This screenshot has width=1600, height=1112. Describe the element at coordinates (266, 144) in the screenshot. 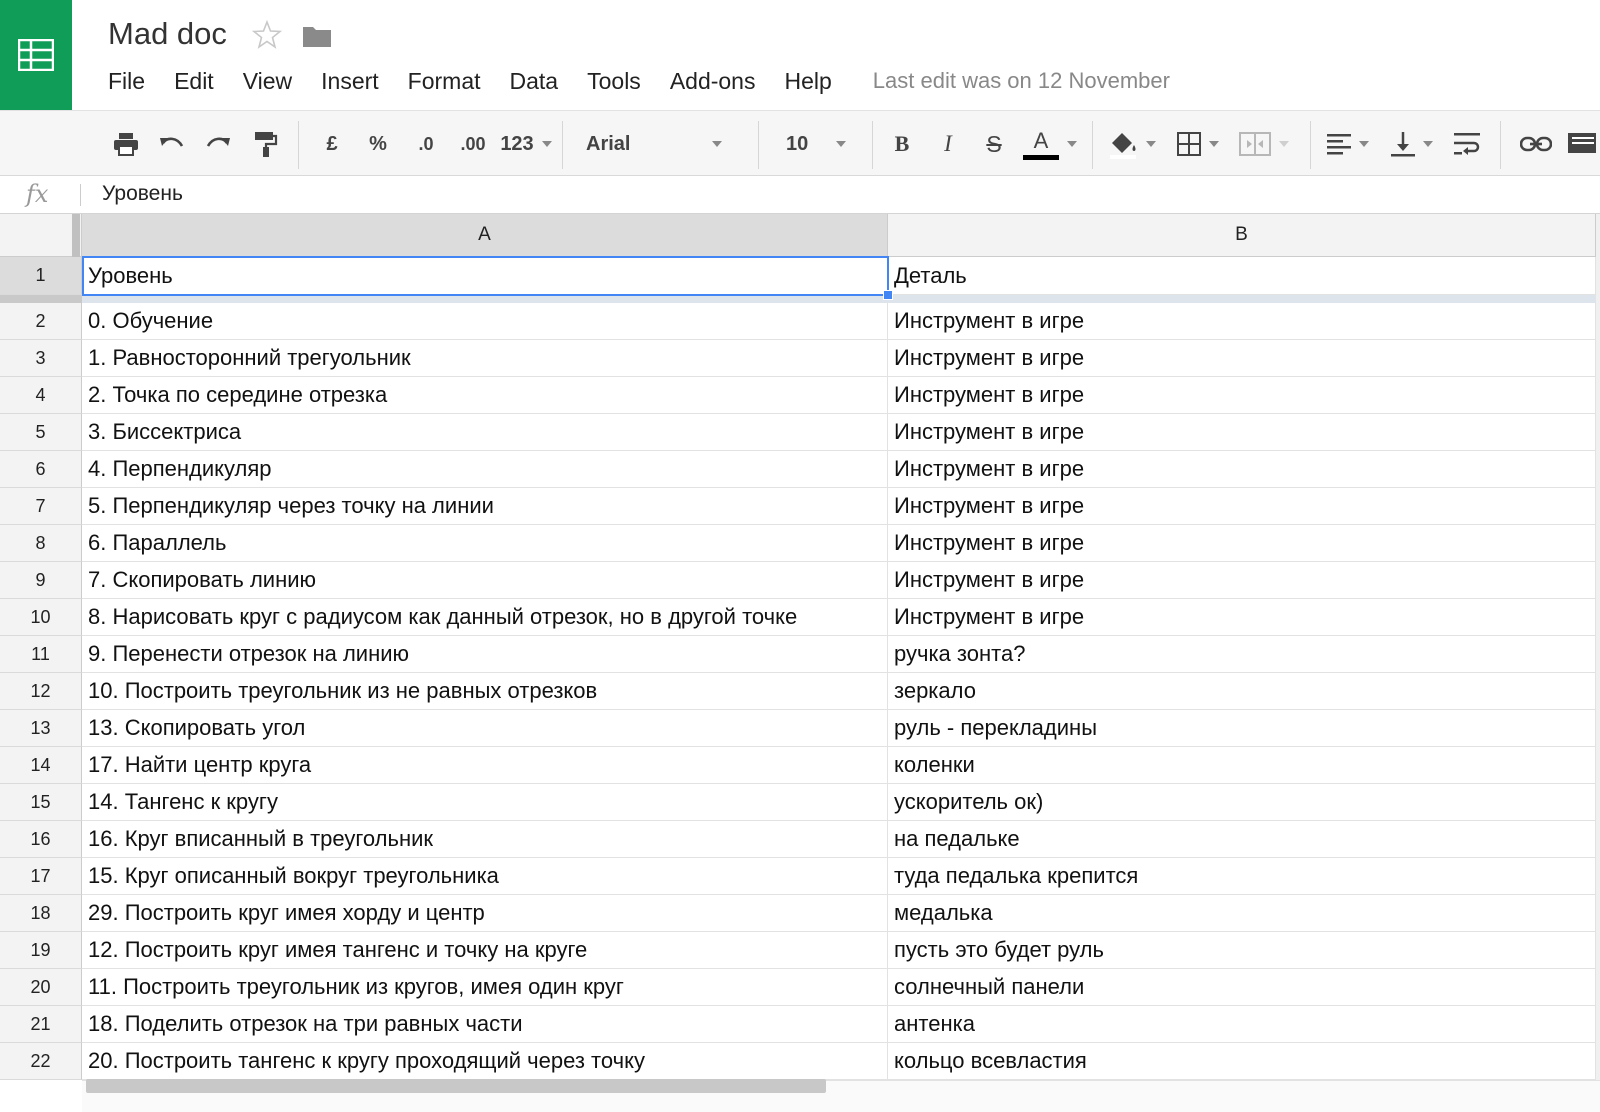

I see `paint-format-icon` at that location.